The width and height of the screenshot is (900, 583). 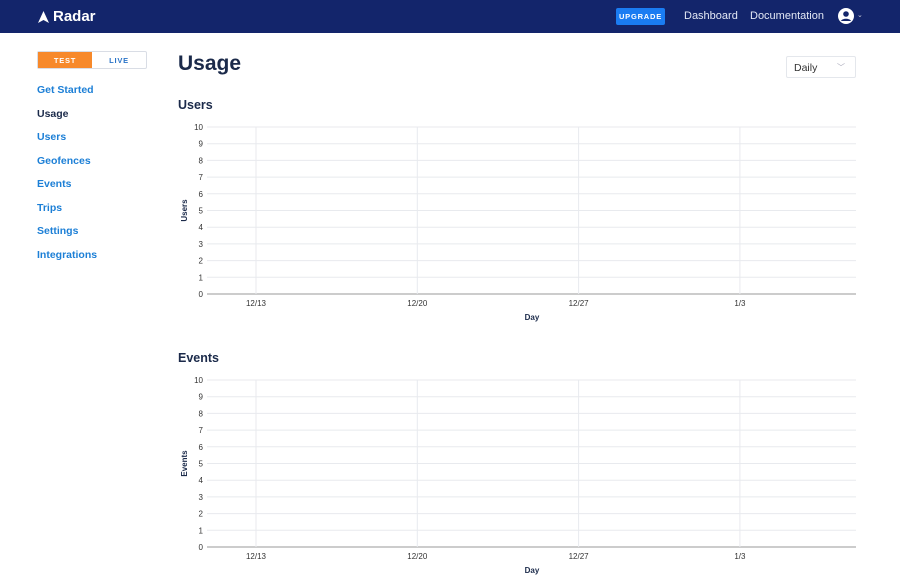 What do you see at coordinates (201, 211) in the screenshot?
I see `users-y-tick: 5` at bounding box center [201, 211].